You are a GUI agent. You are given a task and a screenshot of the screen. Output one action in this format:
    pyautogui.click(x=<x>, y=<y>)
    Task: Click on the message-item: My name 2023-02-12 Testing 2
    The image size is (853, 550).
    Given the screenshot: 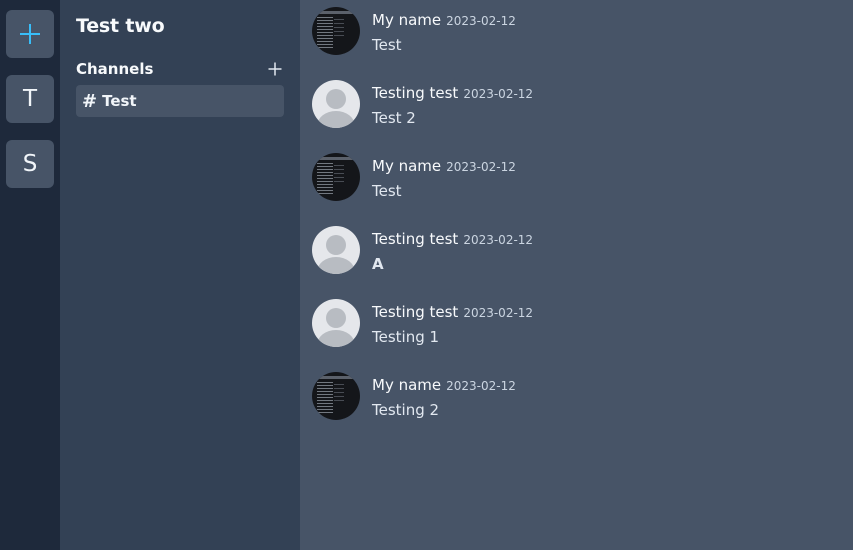 What is the action you would take?
    pyautogui.click(x=582, y=408)
    